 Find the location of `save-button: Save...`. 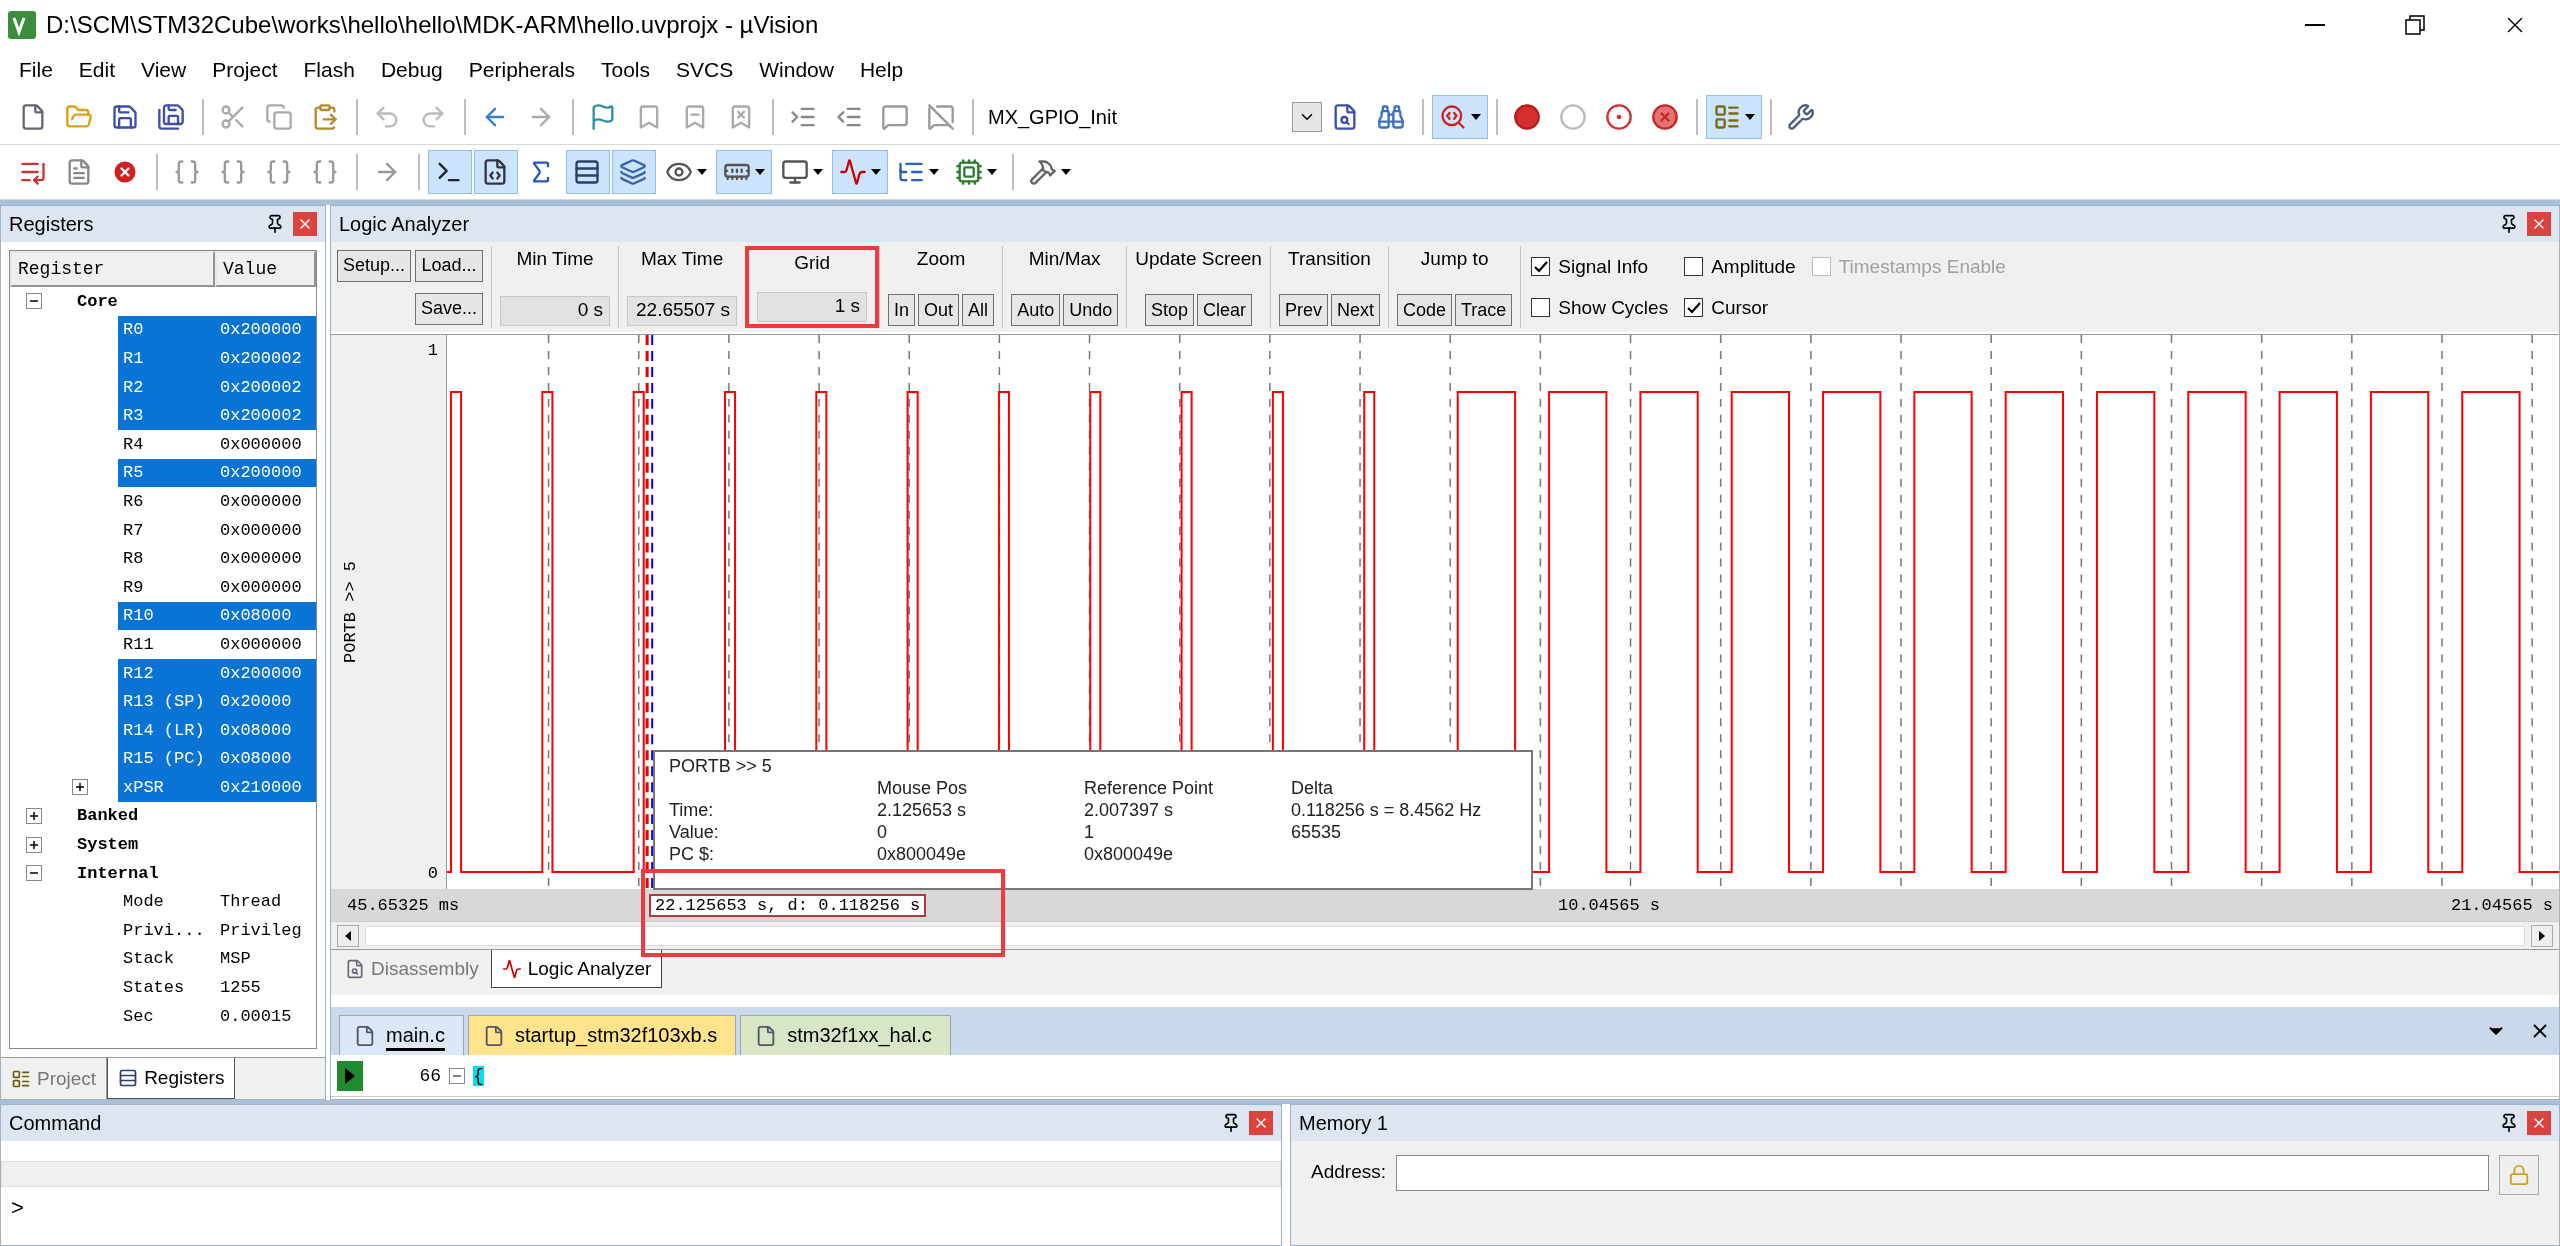

save-button: Save... is located at coordinates (449, 308).